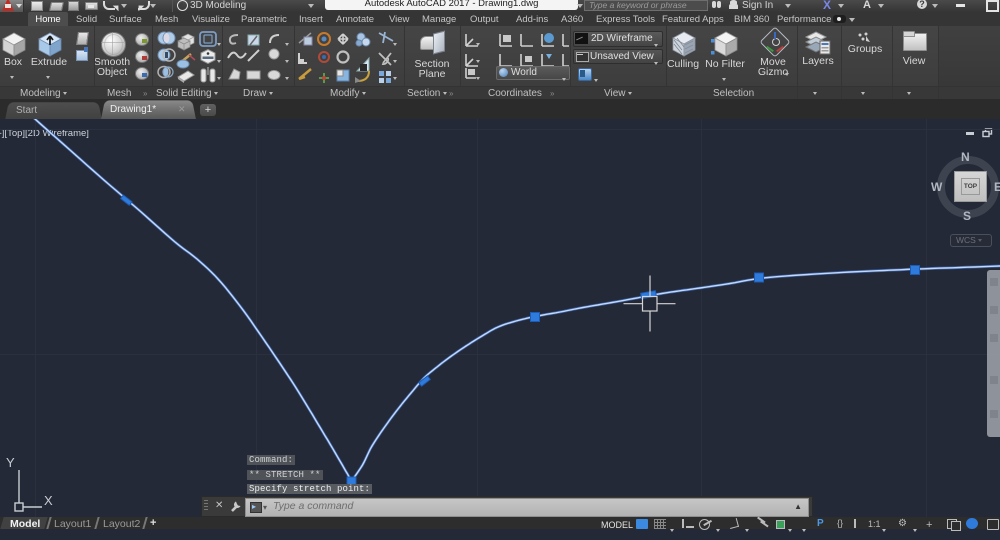 The width and height of the screenshot is (1000, 540). What do you see at coordinates (10, 462) in the screenshot?
I see `svg-text: Y` at bounding box center [10, 462].